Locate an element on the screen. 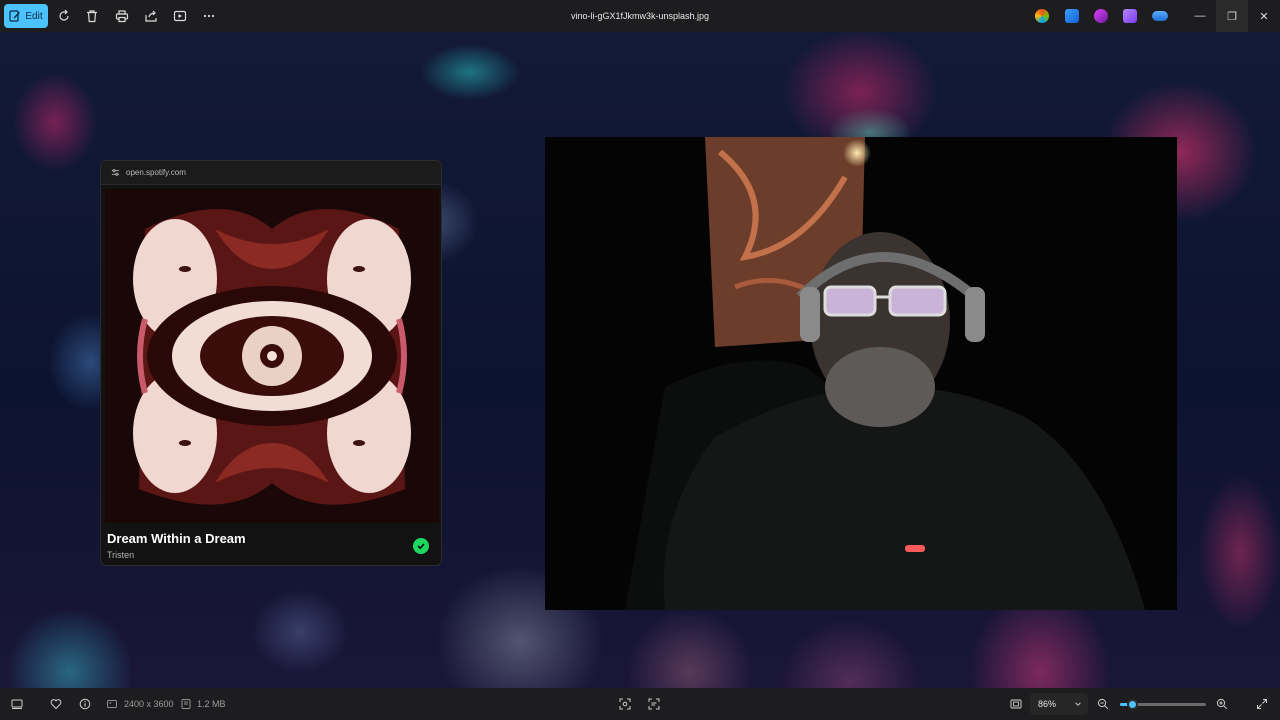  track-title: Dream Within a Dream is located at coordinates (176, 538).